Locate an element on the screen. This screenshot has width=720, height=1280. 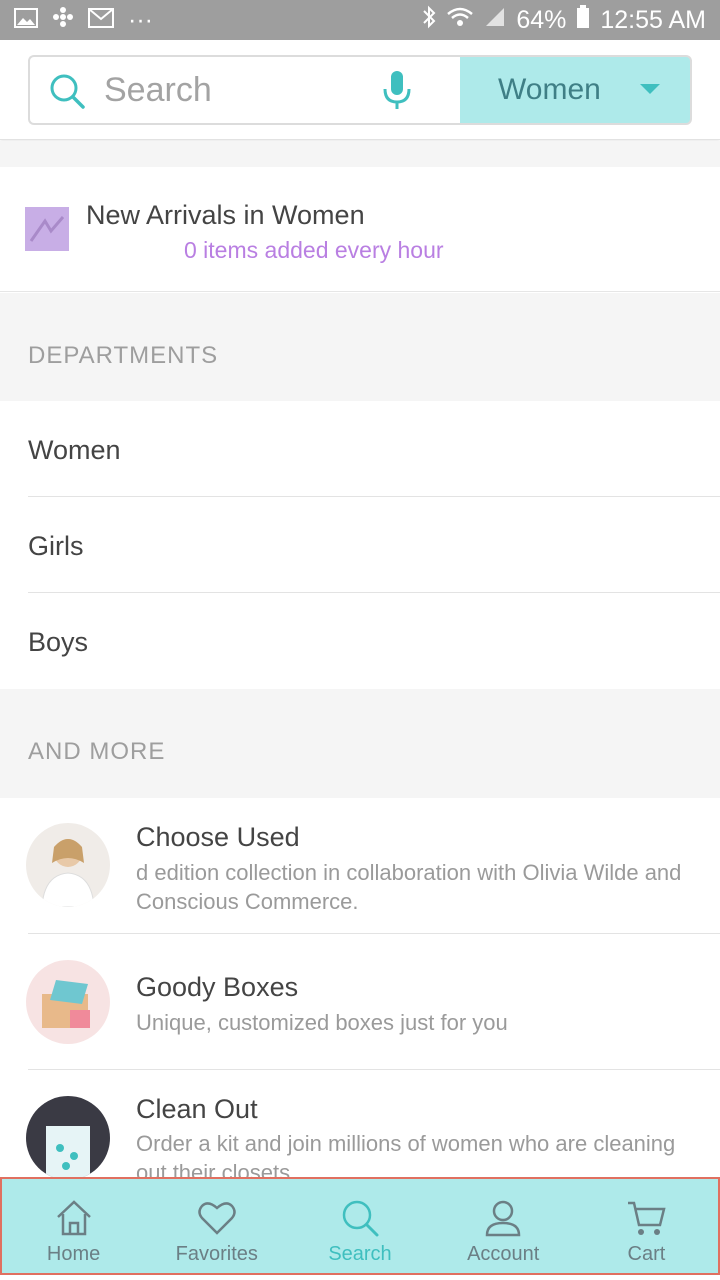
and-more-header-label: AND MORE is located at coordinates (97, 751).